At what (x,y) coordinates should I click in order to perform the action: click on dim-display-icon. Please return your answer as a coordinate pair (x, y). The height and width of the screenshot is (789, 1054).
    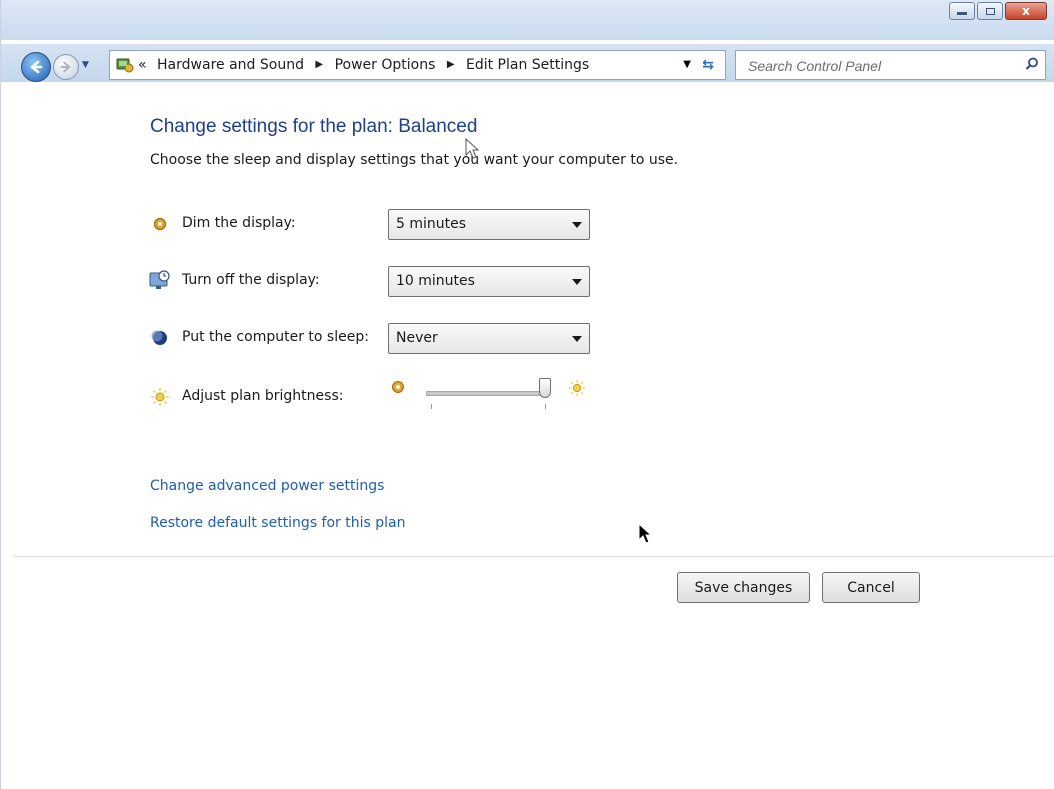
    Looking at the image, I should click on (160, 224).